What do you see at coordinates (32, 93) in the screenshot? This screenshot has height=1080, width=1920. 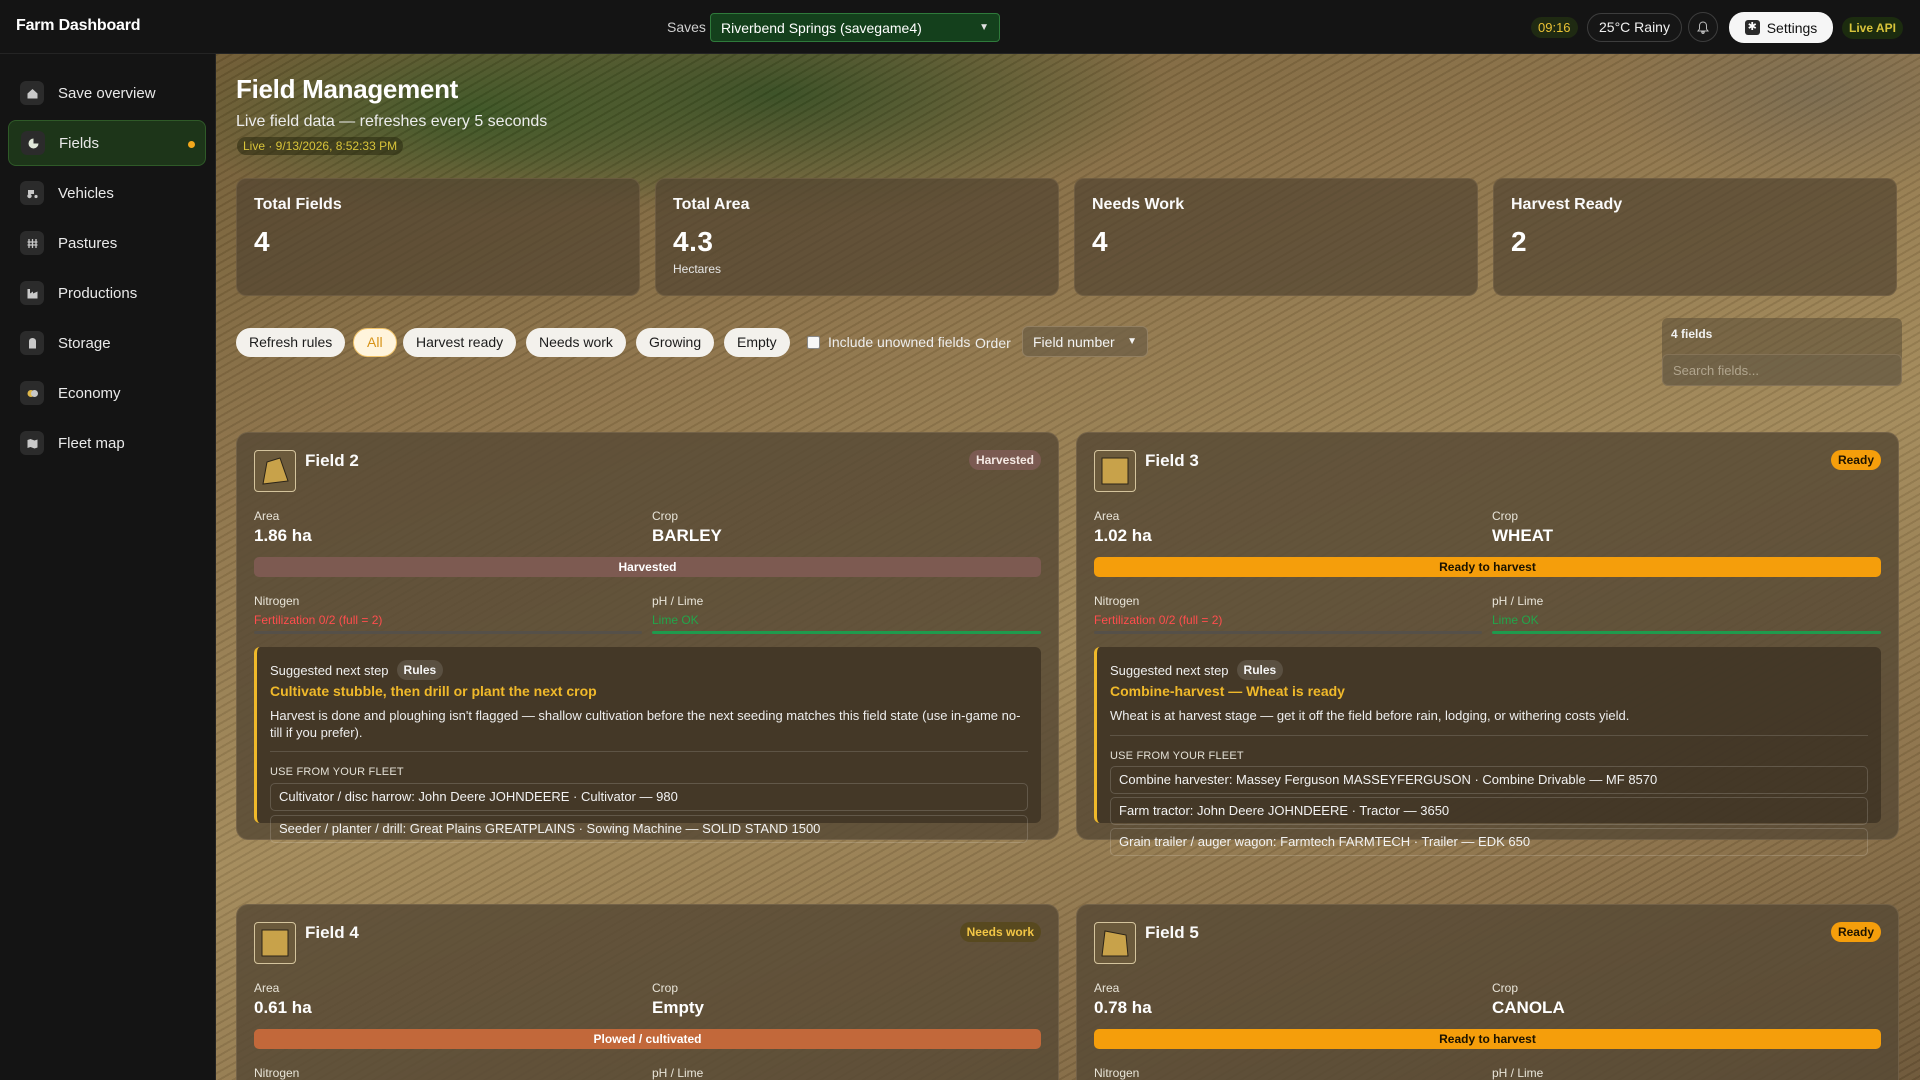 I see `home-icon` at bounding box center [32, 93].